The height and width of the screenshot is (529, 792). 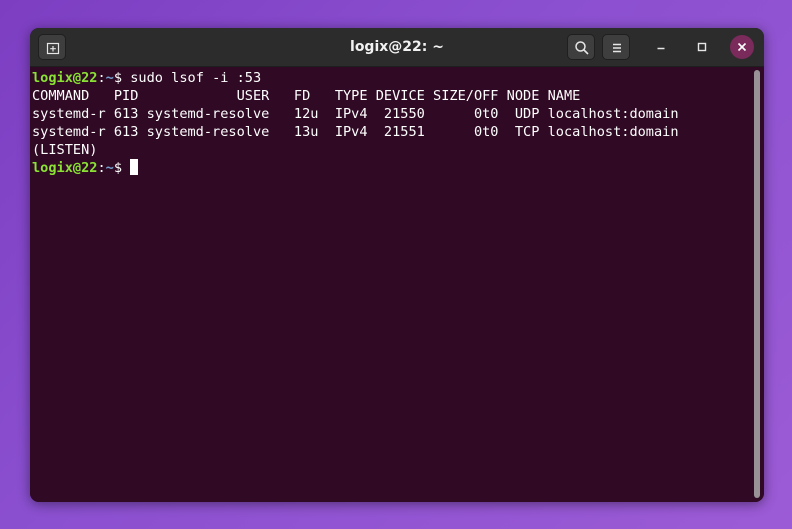 What do you see at coordinates (134, 167) in the screenshot?
I see `text-cursor` at bounding box center [134, 167].